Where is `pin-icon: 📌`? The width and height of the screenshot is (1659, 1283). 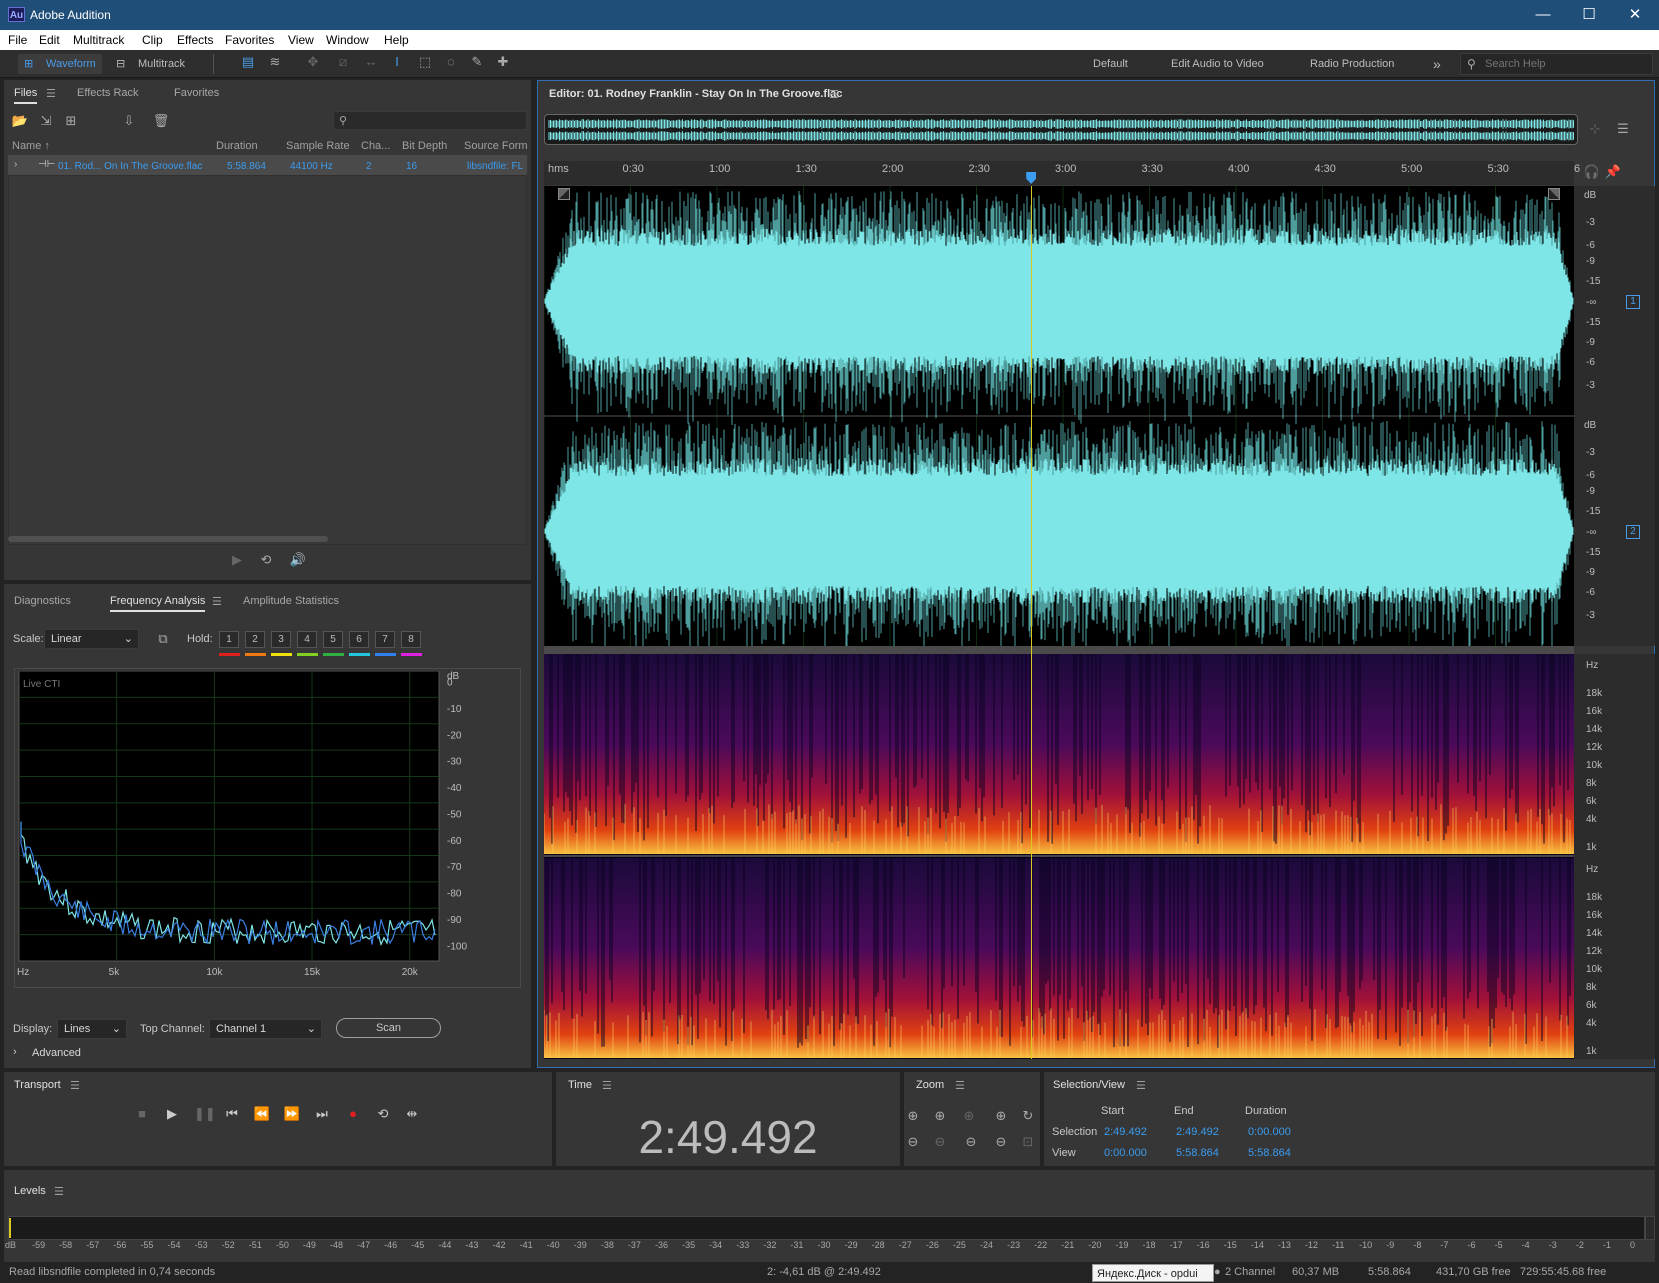 pin-icon: 📌 is located at coordinates (1613, 172).